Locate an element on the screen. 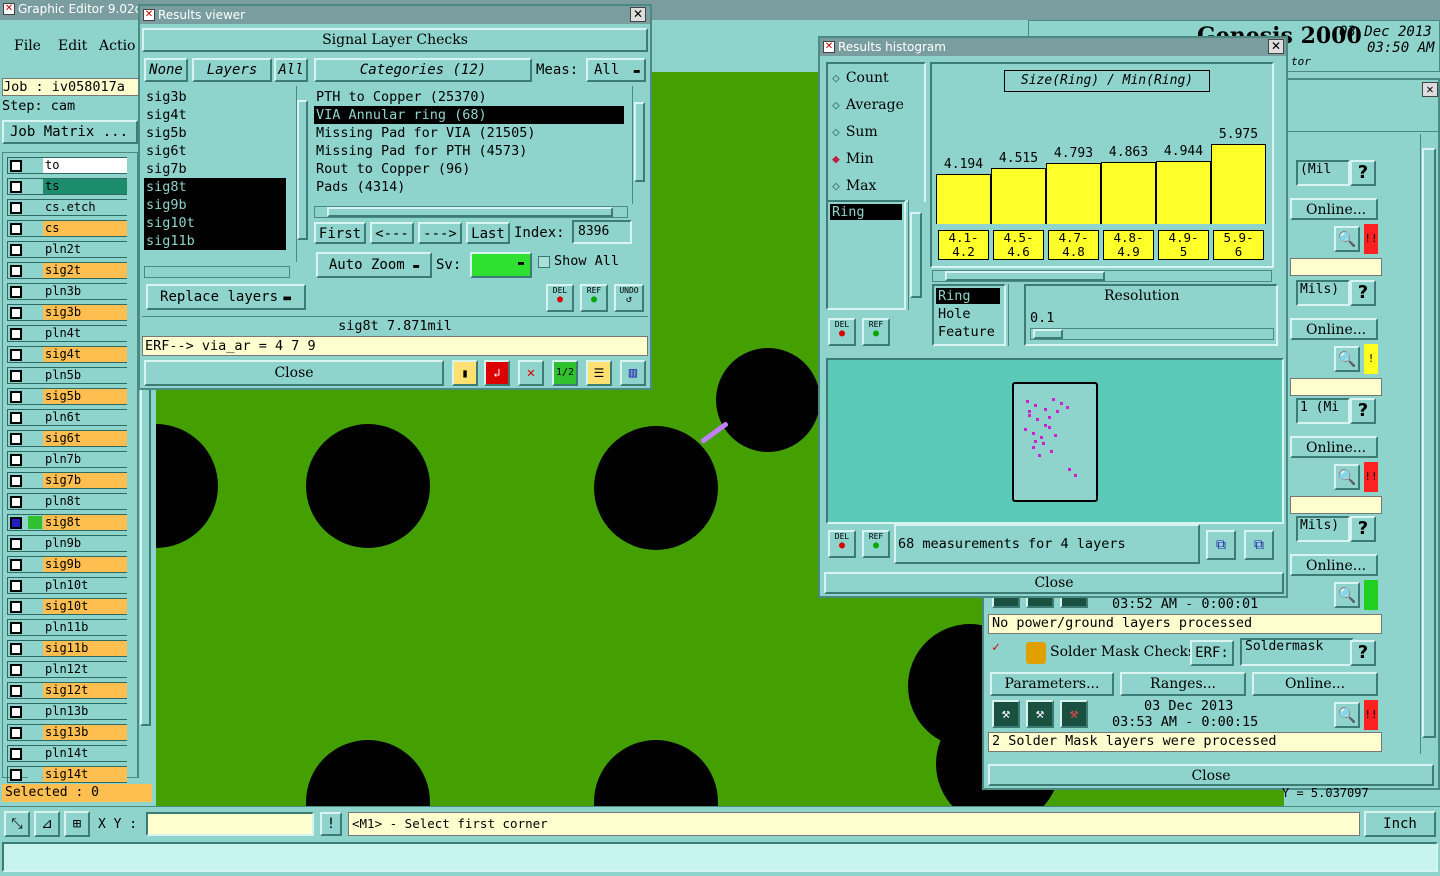 The width and height of the screenshot is (1440, 876). last-button: Last is located at coordinates (488, 233).